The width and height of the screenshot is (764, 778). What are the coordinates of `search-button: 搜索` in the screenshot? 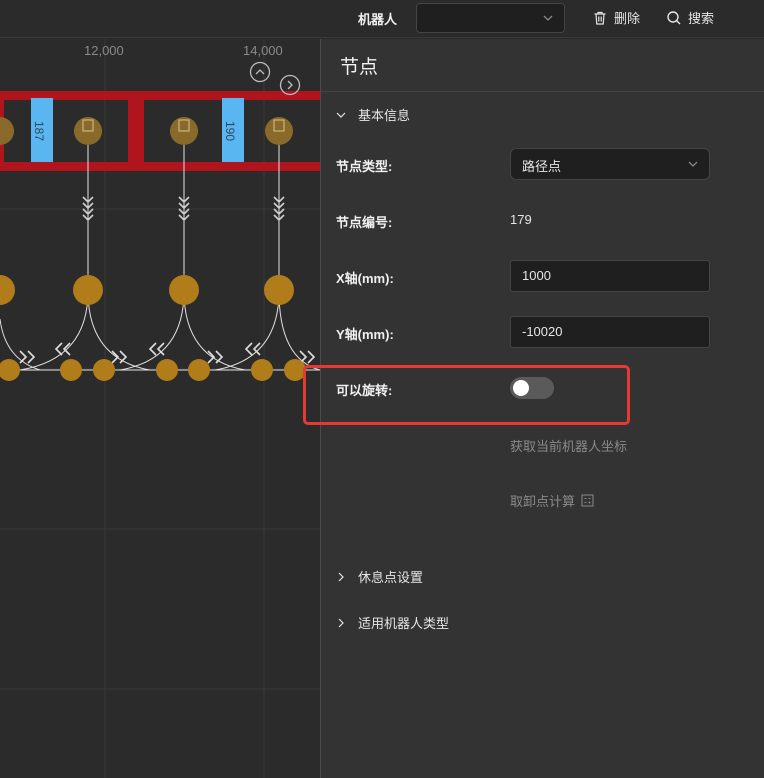 It's located at (690, 17).